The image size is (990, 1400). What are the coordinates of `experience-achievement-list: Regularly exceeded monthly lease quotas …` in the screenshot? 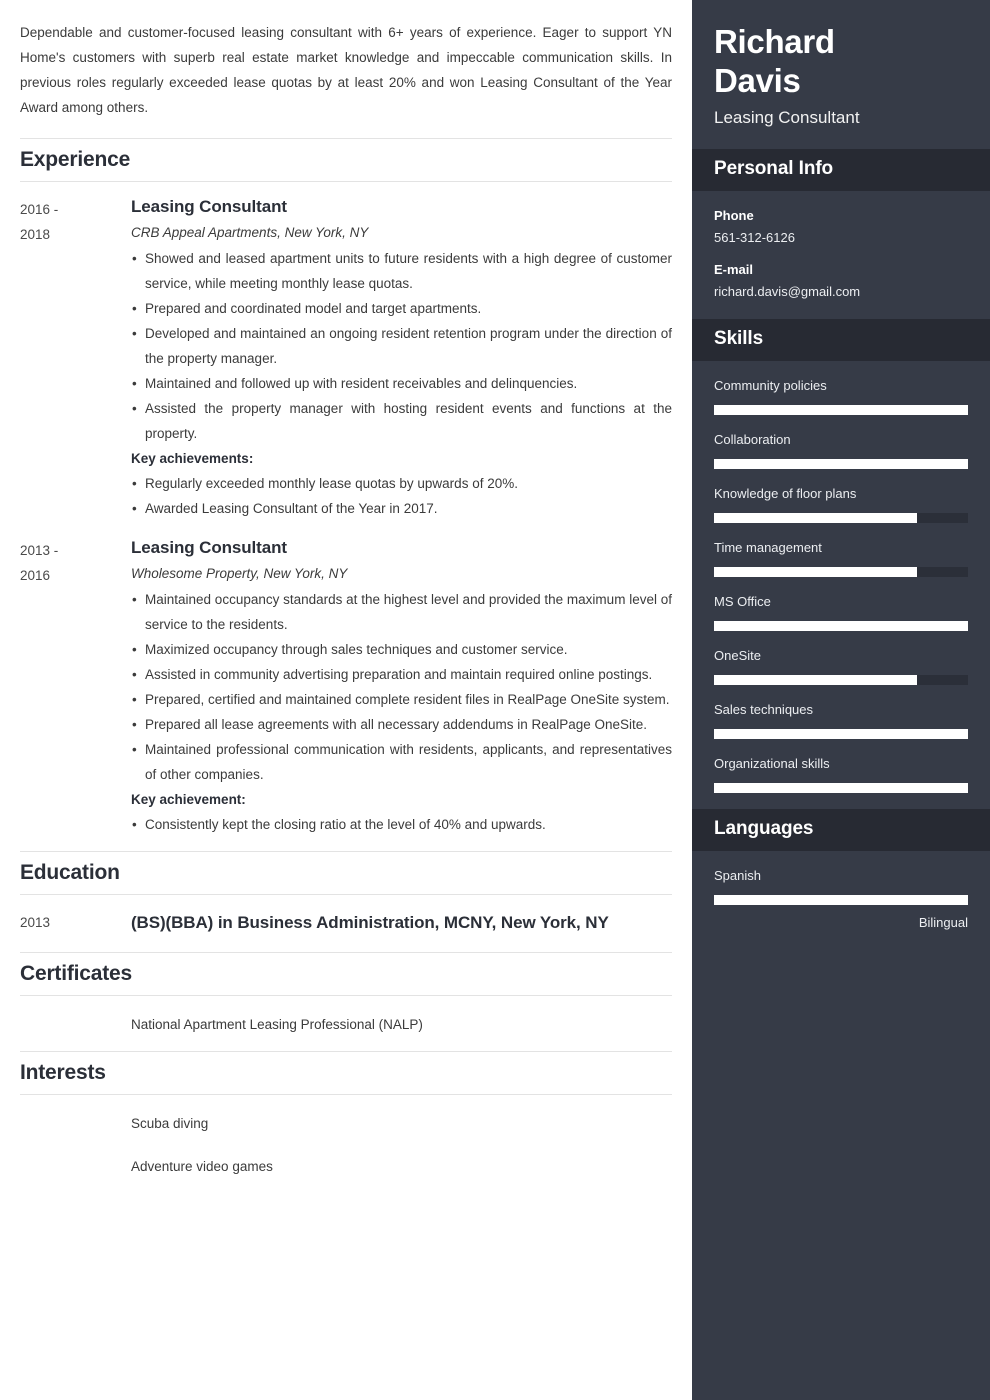 It's located at (401, 496).